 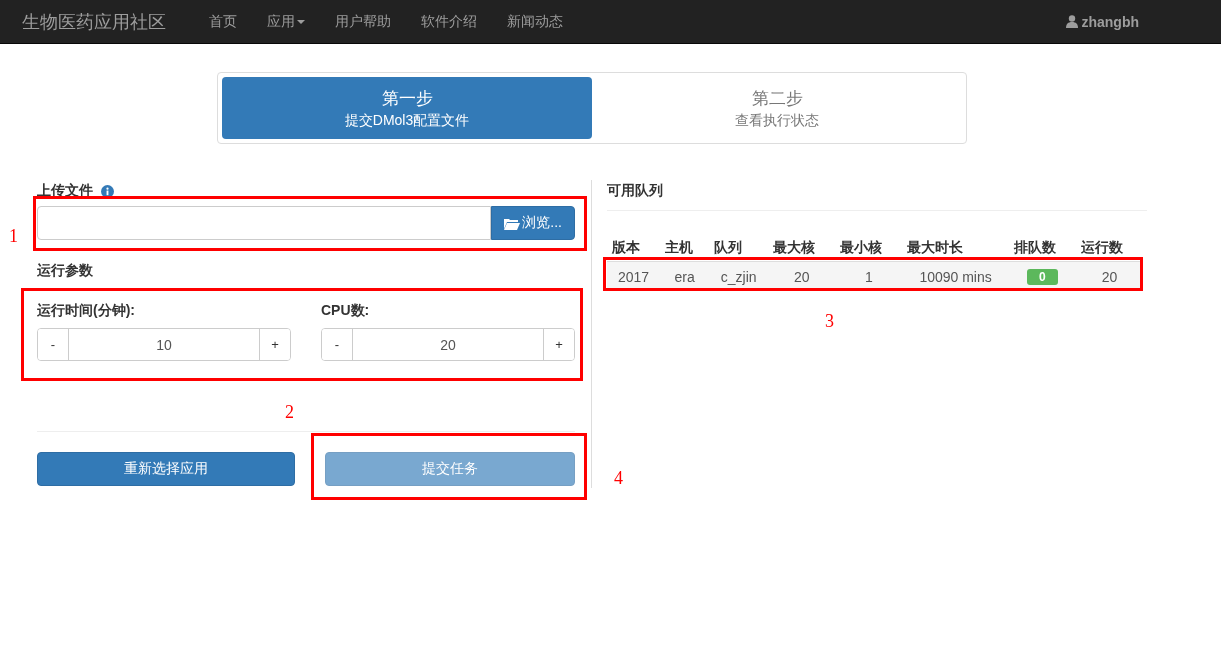 I want to click on table-cell: 20, so click(x=802, y=276).